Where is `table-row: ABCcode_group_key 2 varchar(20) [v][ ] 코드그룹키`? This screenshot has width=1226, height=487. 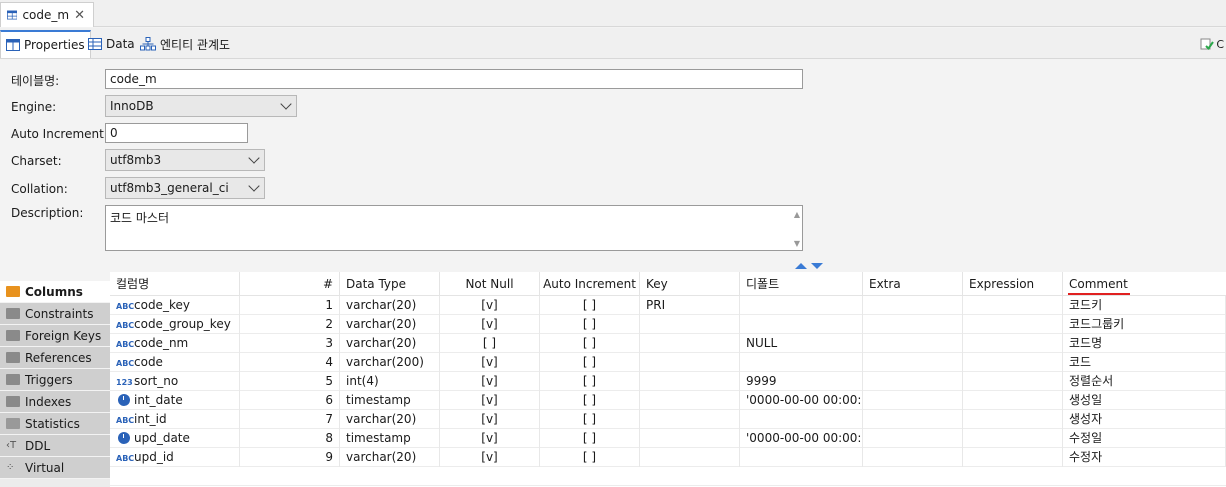 table-row: ABCcode_group_key 2 varchar(20) [v][ ] 코드그룹키 is located at coordinates (668, 324).